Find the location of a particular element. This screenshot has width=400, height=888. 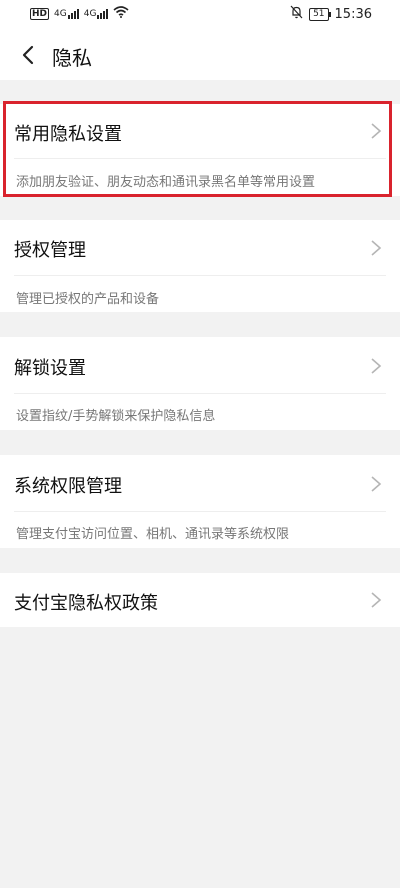

privacy-item-system-permissions: 系统权限管理 管理支付宝访问位置、相机、通讯录等系统权限 is located at coordinates (200, 501).